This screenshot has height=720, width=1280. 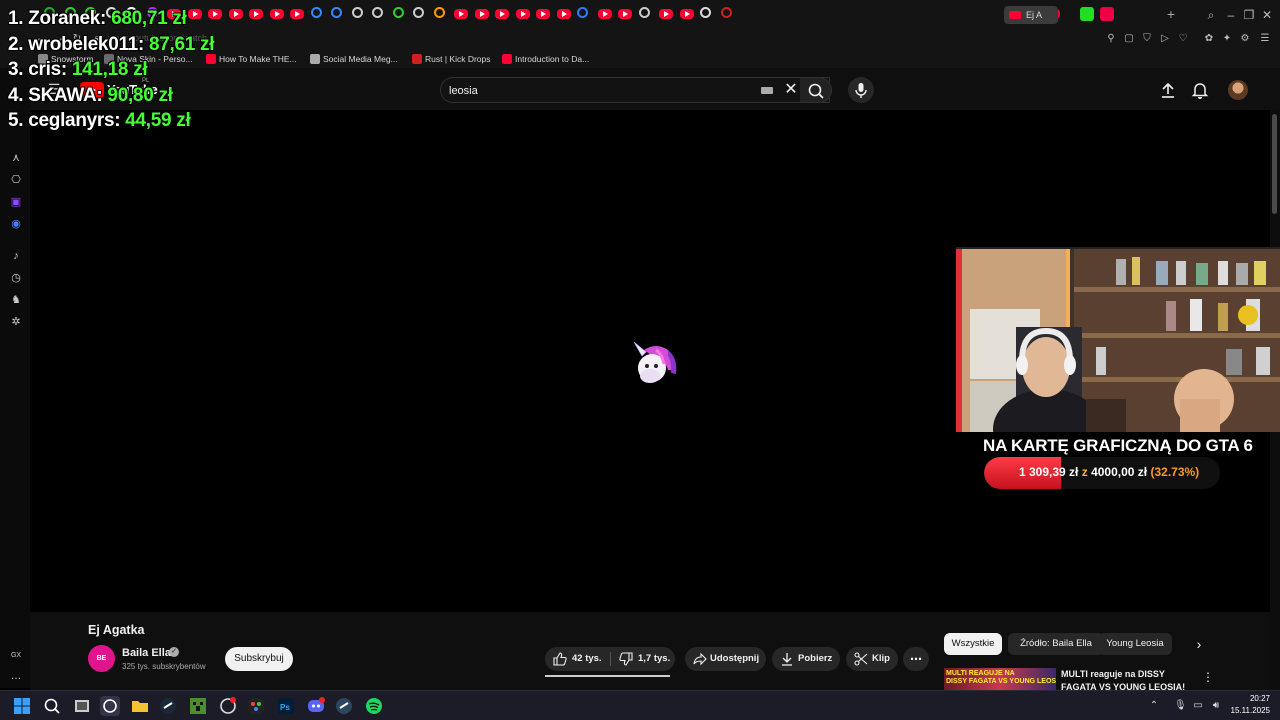 What do you see at coordinates (1111, 39) in the screenshot?
I see `pin-icon: ⚲` at bounding box center [1111, 39].